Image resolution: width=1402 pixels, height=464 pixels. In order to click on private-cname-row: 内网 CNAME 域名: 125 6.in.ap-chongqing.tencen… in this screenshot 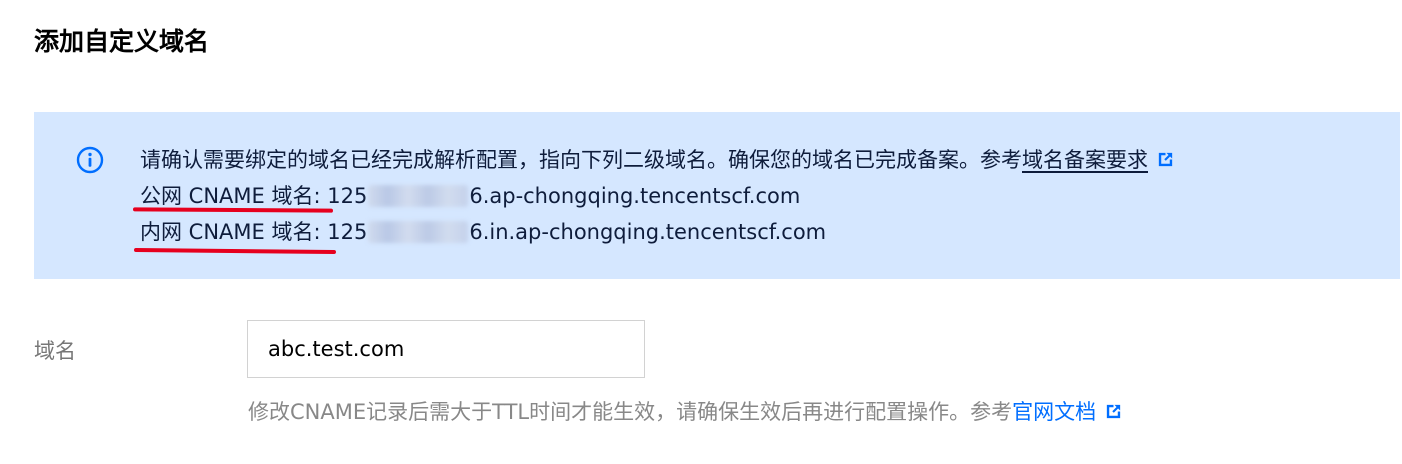, I will do `click(483, 232)`.